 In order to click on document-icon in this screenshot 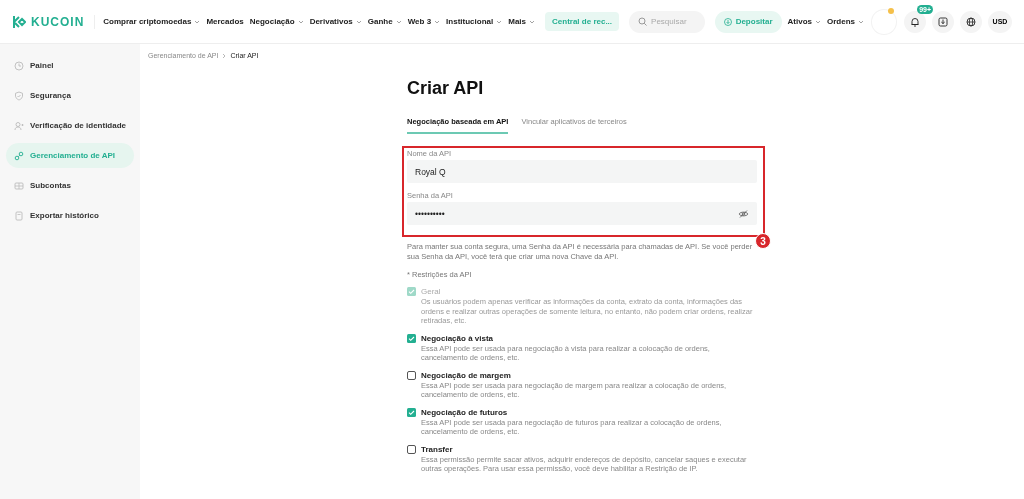, I will do `click(19, 215)`.